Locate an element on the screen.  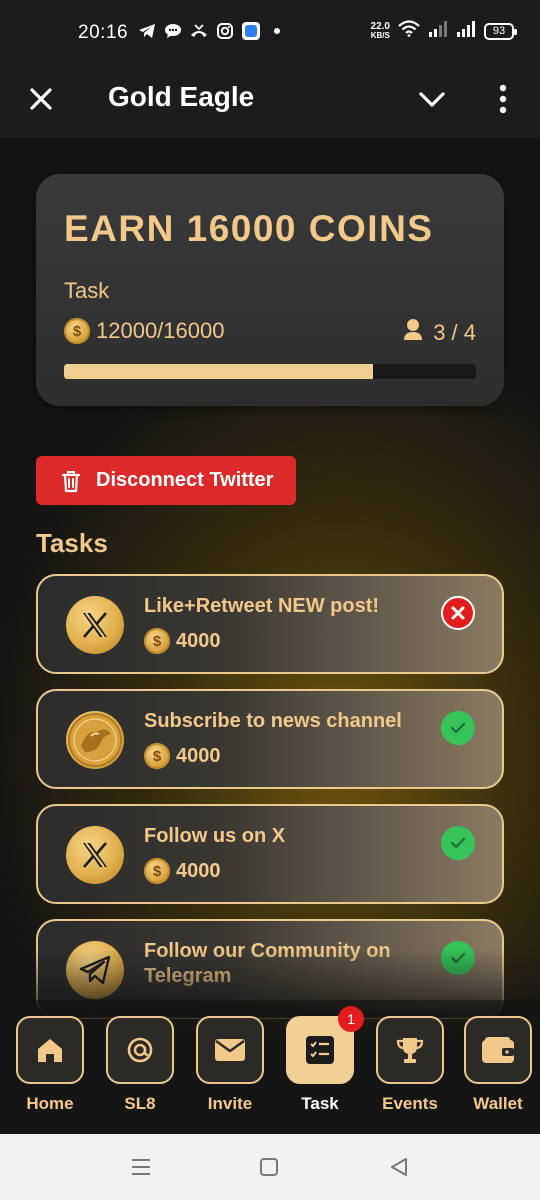
notification-icons is located at coordinates (212, 31).